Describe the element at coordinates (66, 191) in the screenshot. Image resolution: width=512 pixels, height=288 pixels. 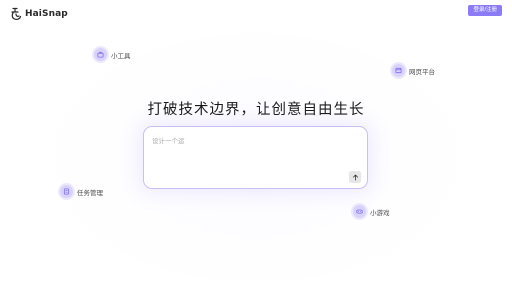
I see `task-list-icon` at that location.